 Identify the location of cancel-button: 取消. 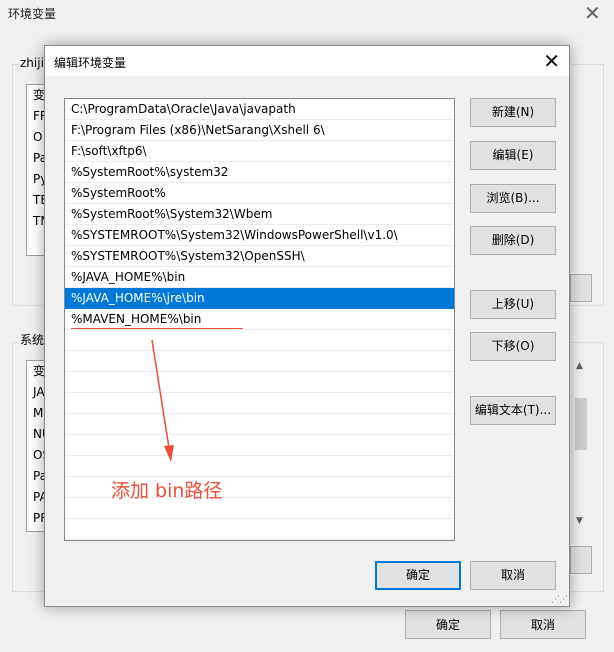
(513, 575).